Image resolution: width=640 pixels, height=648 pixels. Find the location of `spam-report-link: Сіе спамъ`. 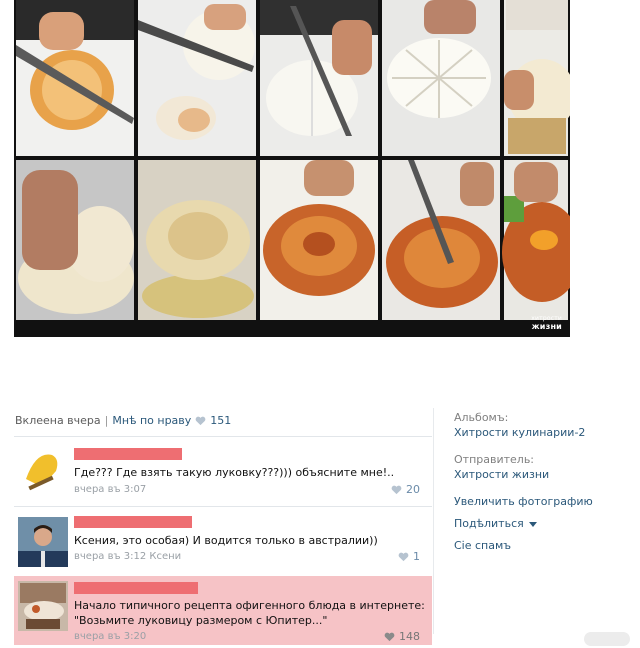

spam-report-link: Сіе спамъ is located at coordinates (544, 545).